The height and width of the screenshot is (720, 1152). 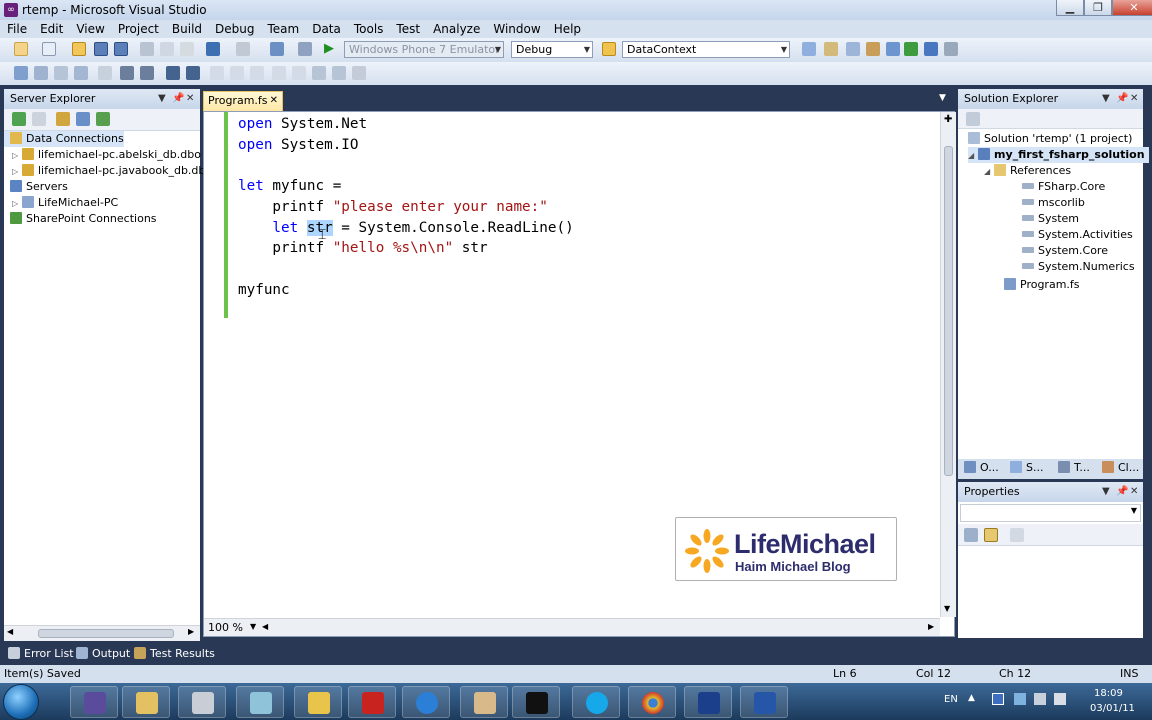 I want to click on tree-item-project: ◢ my_first_fsharp_solution, so click(x=1058, y=155).